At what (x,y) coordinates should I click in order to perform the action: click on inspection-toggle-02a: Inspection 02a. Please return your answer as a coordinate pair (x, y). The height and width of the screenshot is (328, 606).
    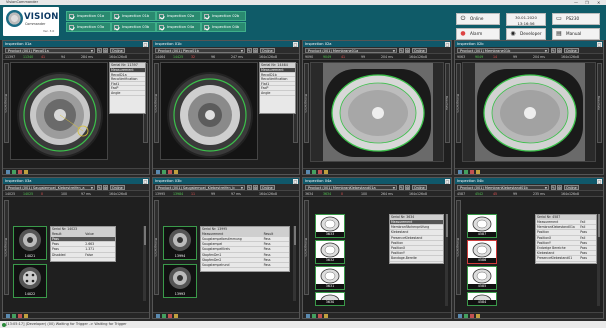
    Looking at the image, I should click on (178, 16).